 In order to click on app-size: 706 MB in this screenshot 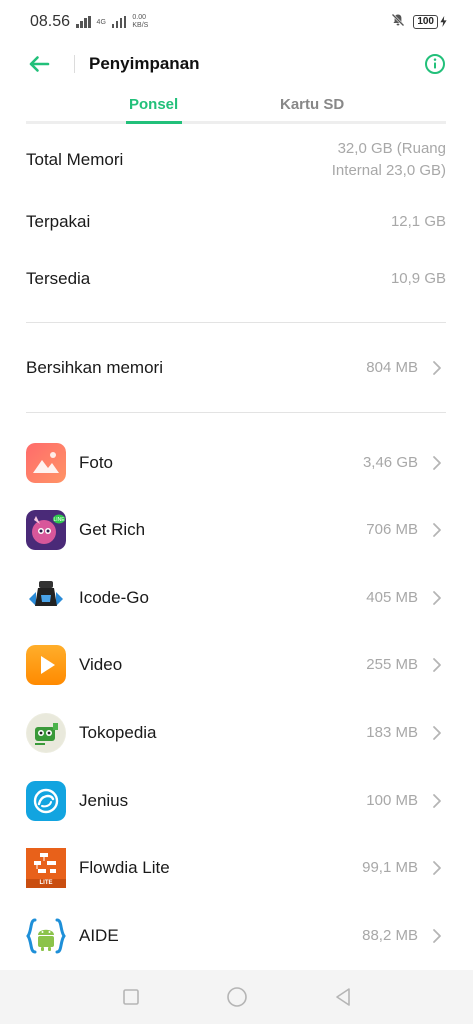, I will do `click(392, 529)`.